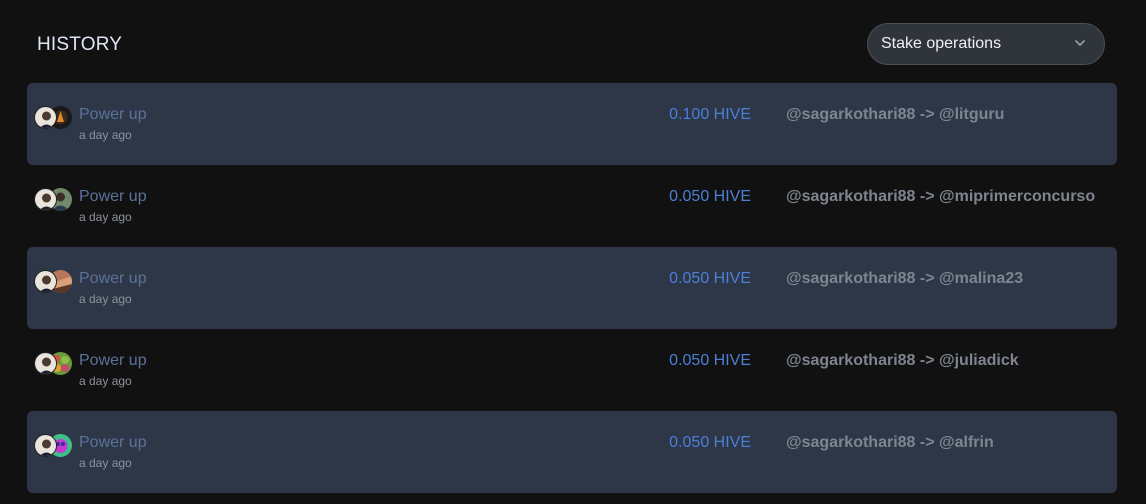 Image resolution: width=1146 pixels, height=504 pixels. What do you see at coordinates (710, 114) in the screenshot?
I see `operation-amount: 0.100 HIVE` at bounding box center [710, 114].